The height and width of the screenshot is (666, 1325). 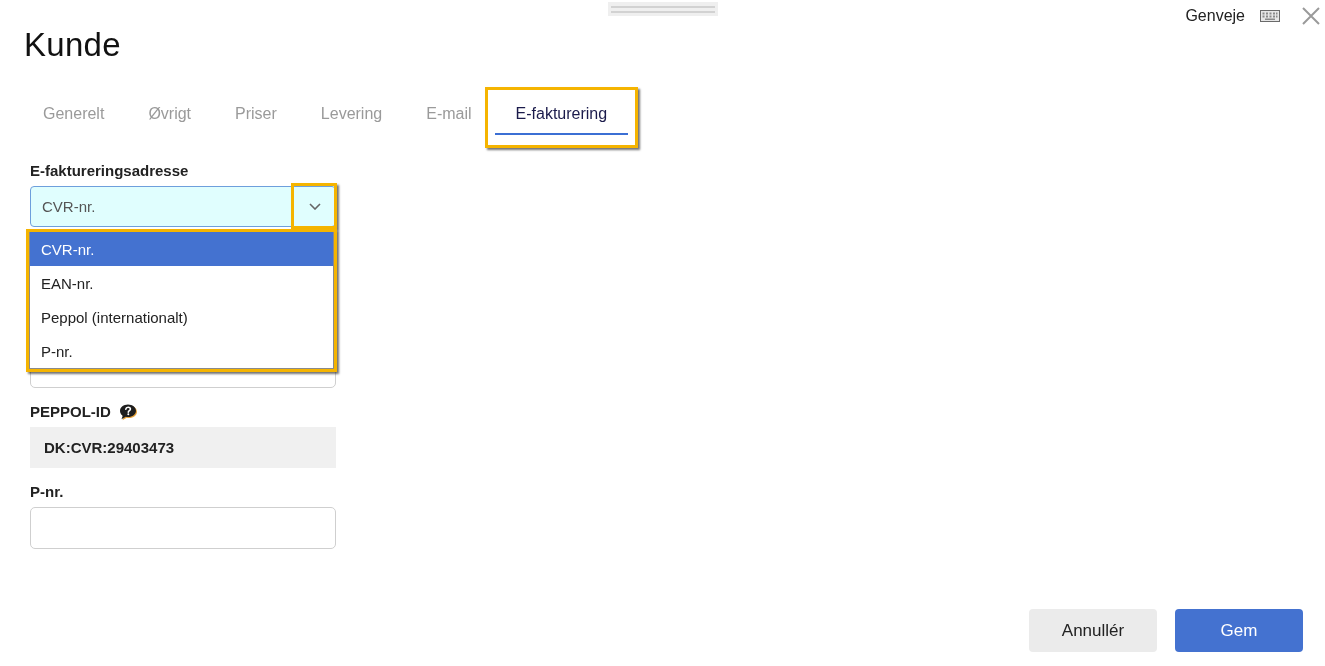 What do you see at coordinates (1093, 630) in the screenshot?
I see `cancel-button: Annullér` at bounding box center [1093, 630].